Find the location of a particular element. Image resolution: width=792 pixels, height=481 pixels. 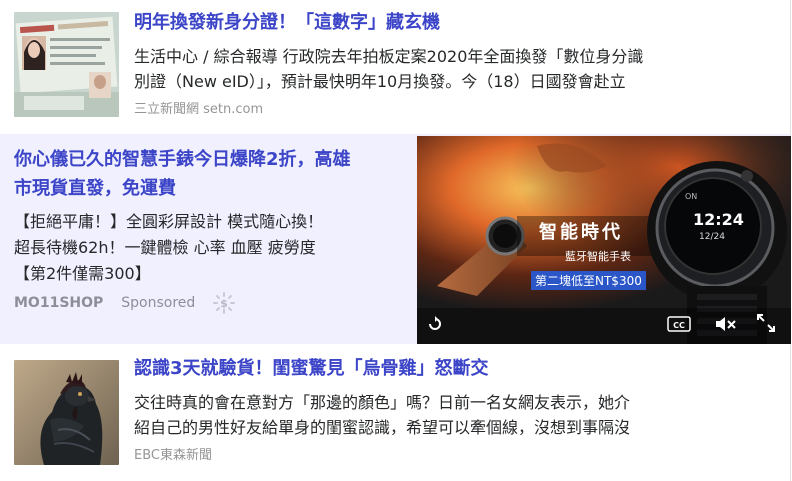

ad-choice-icon: $ is located at coordinates (224, 303).